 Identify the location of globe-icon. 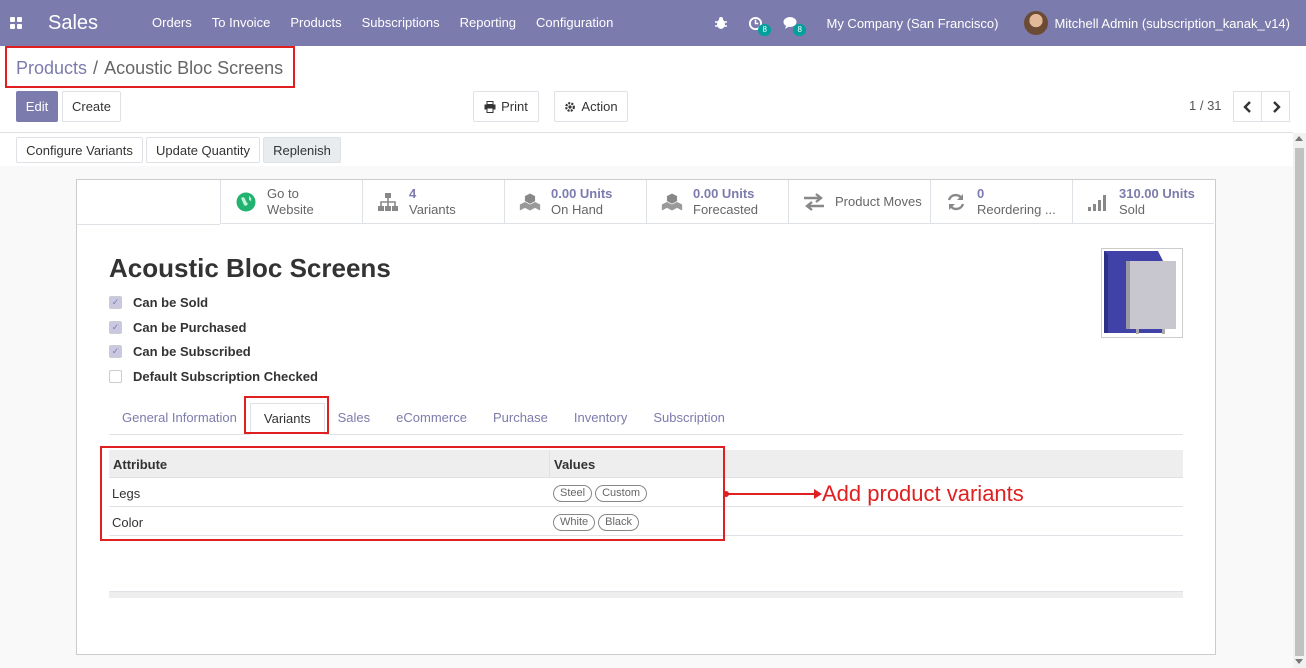
(246, 202).